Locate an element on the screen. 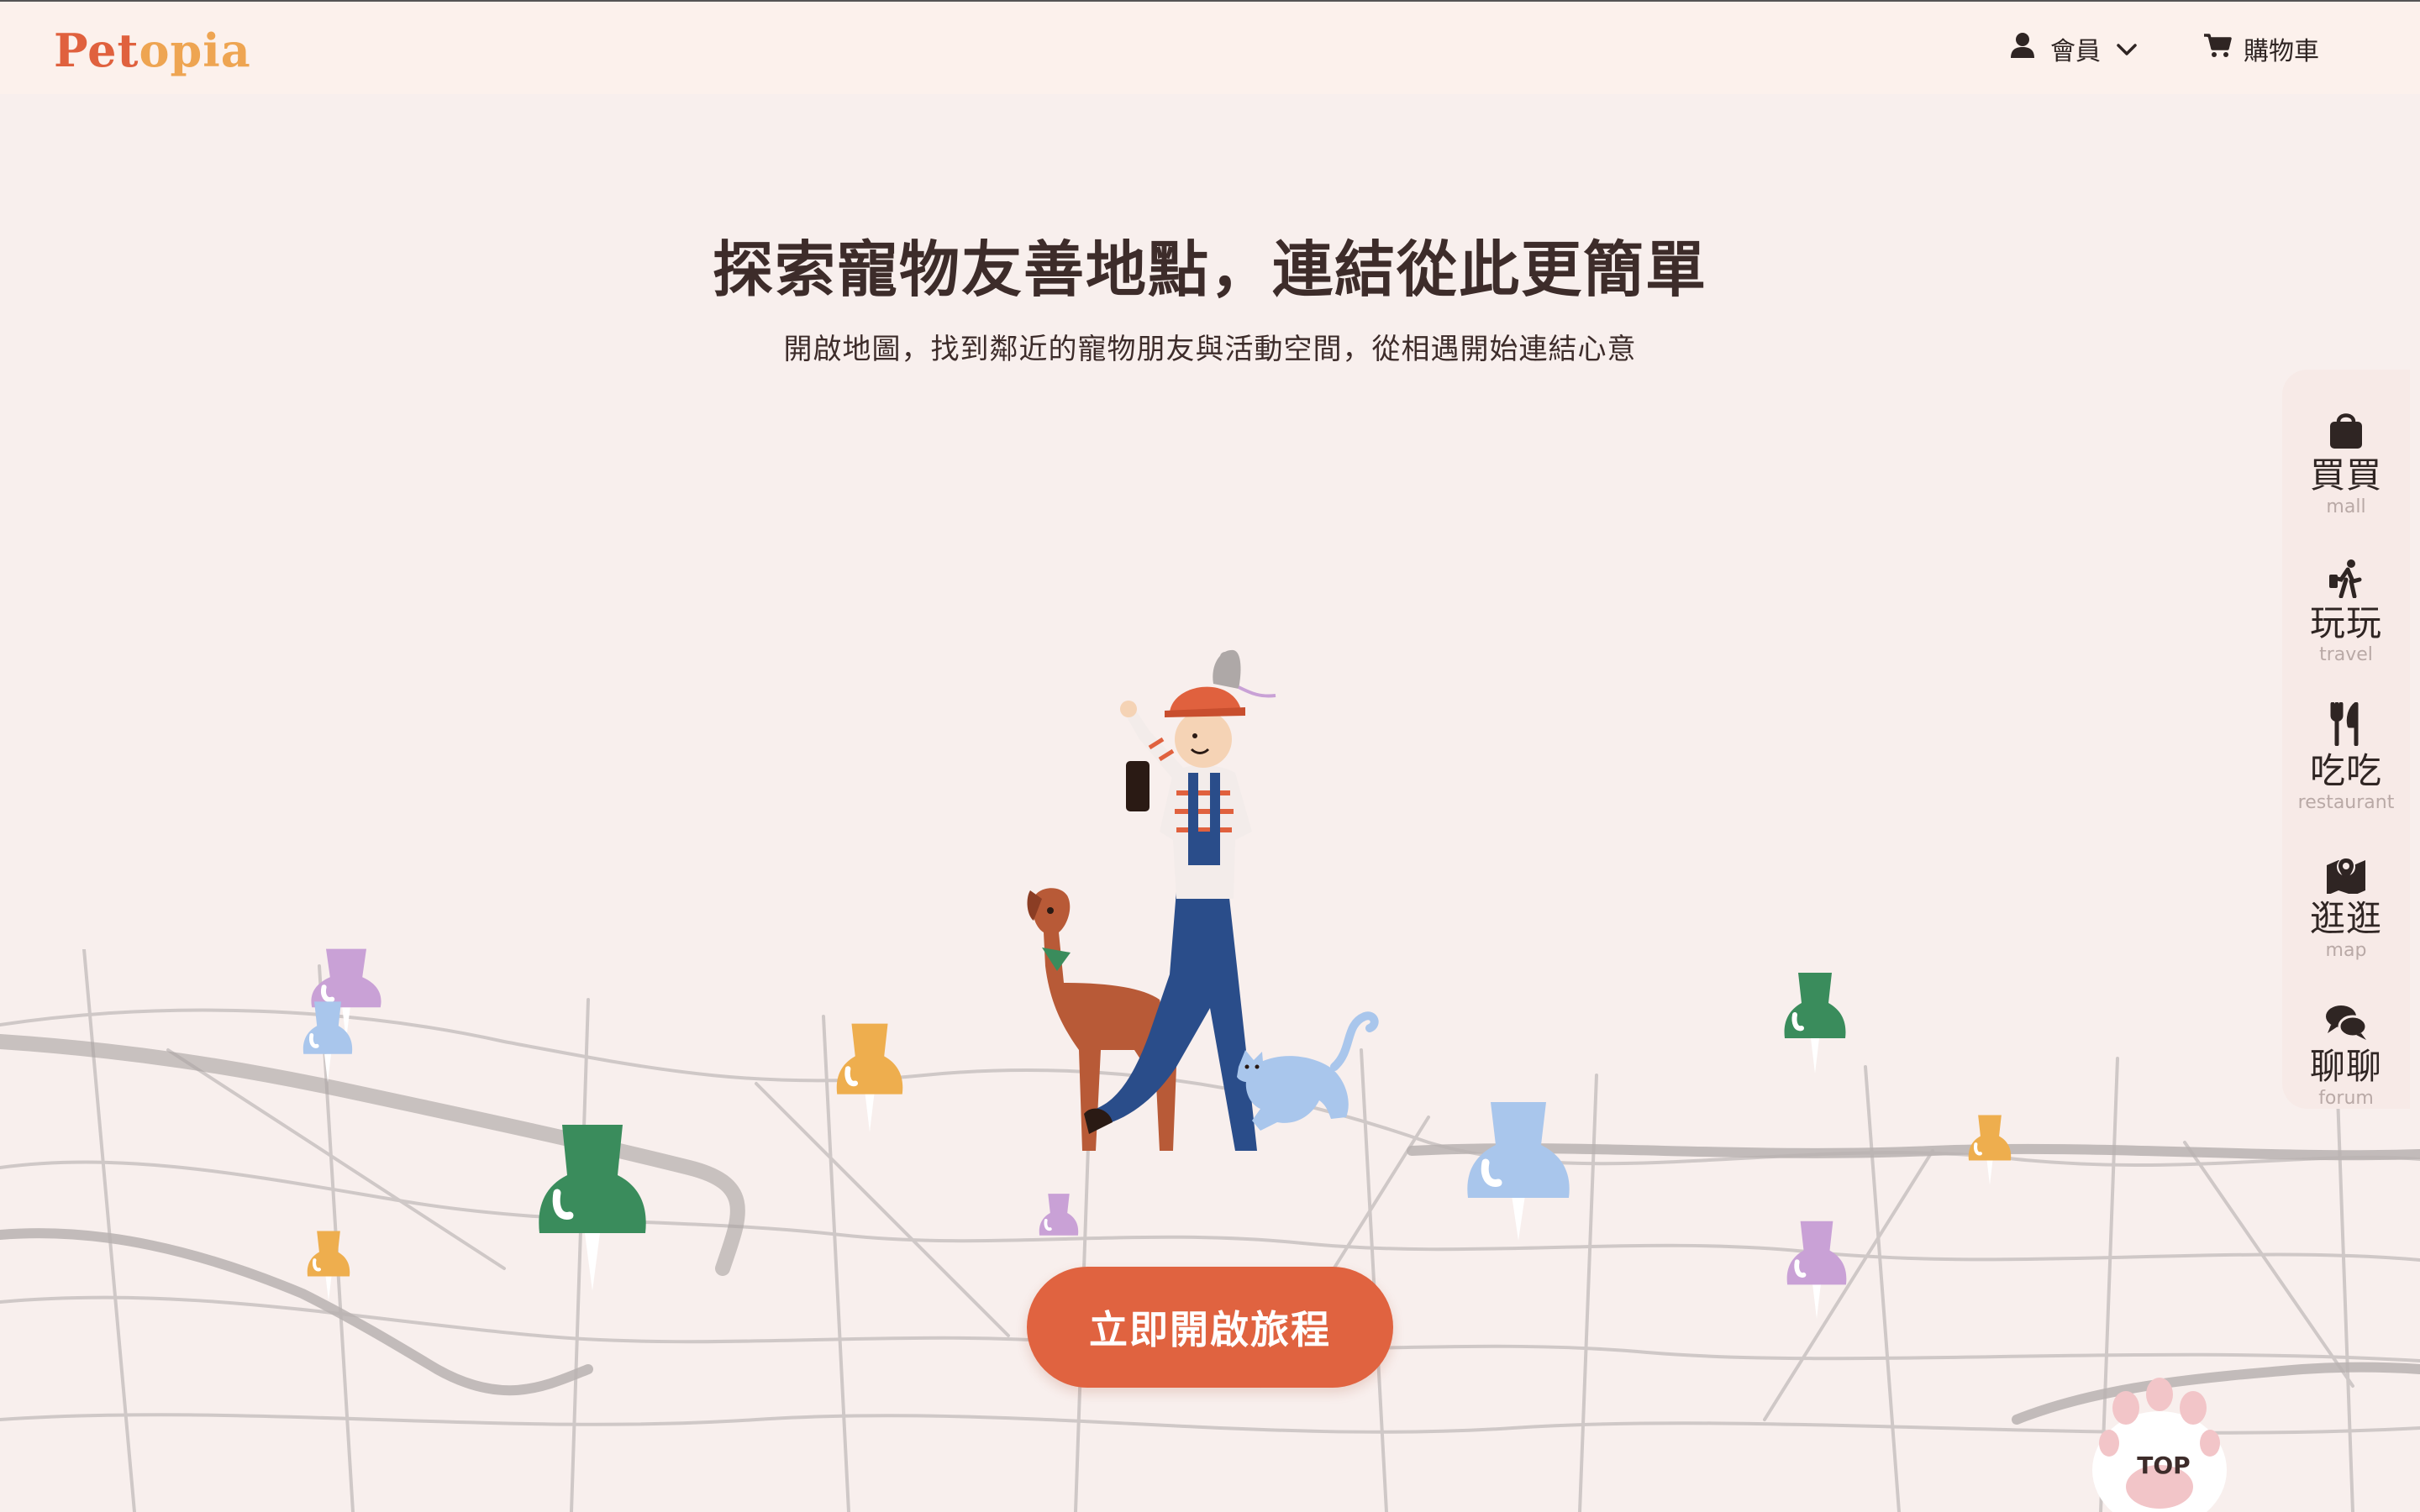  user-icon is located at coordinates (2023, 49).